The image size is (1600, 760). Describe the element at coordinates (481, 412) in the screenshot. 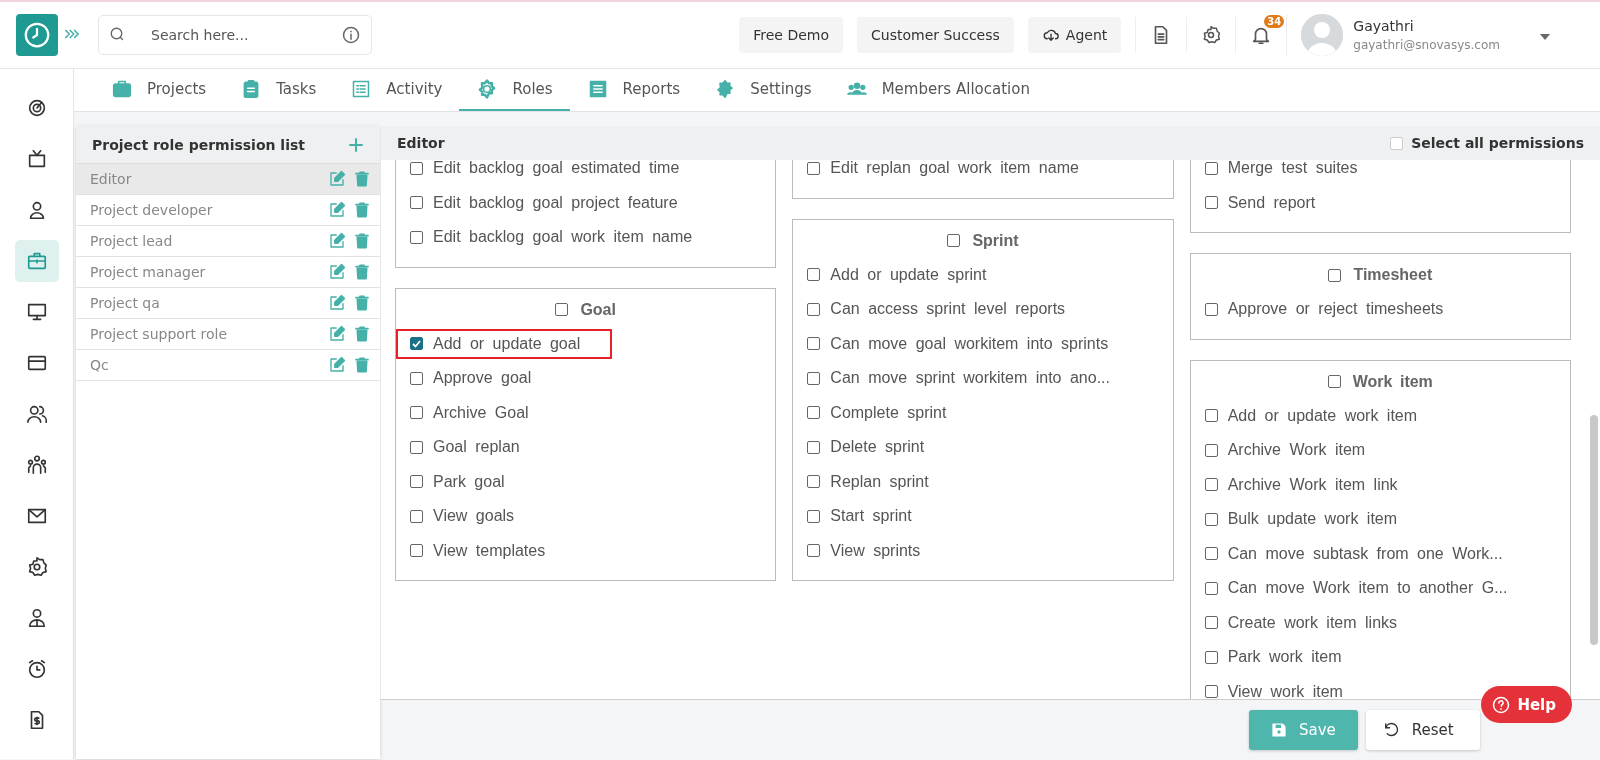

I see `permission-label: Archive Goal` at that location.